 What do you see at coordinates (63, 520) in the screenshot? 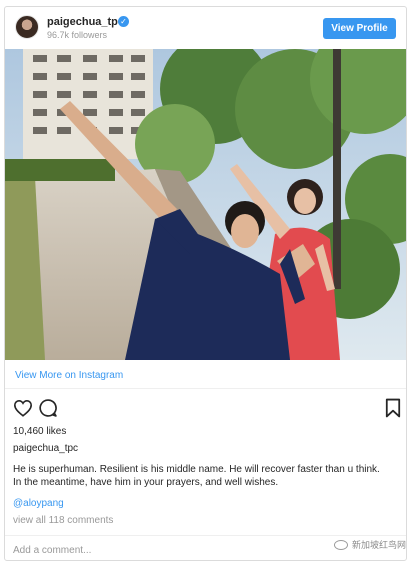
I see `view-all-comments-link: view all 118 comments` at bounding box center [63, 520].